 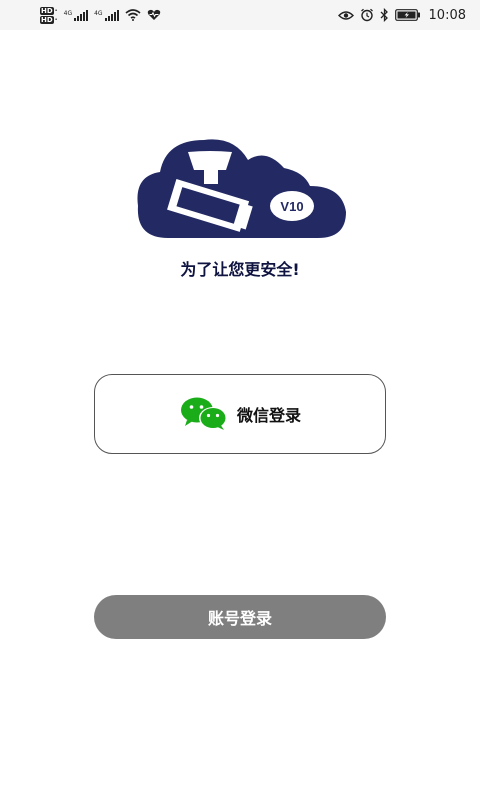 I want to click on eye-icon, so click(x=345, y=15).